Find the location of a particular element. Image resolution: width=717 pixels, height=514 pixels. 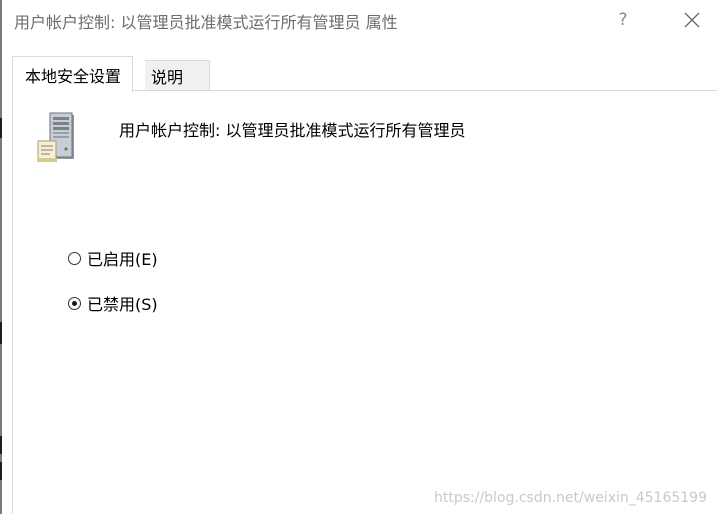

close-icon is located at coordinates (692, 20).